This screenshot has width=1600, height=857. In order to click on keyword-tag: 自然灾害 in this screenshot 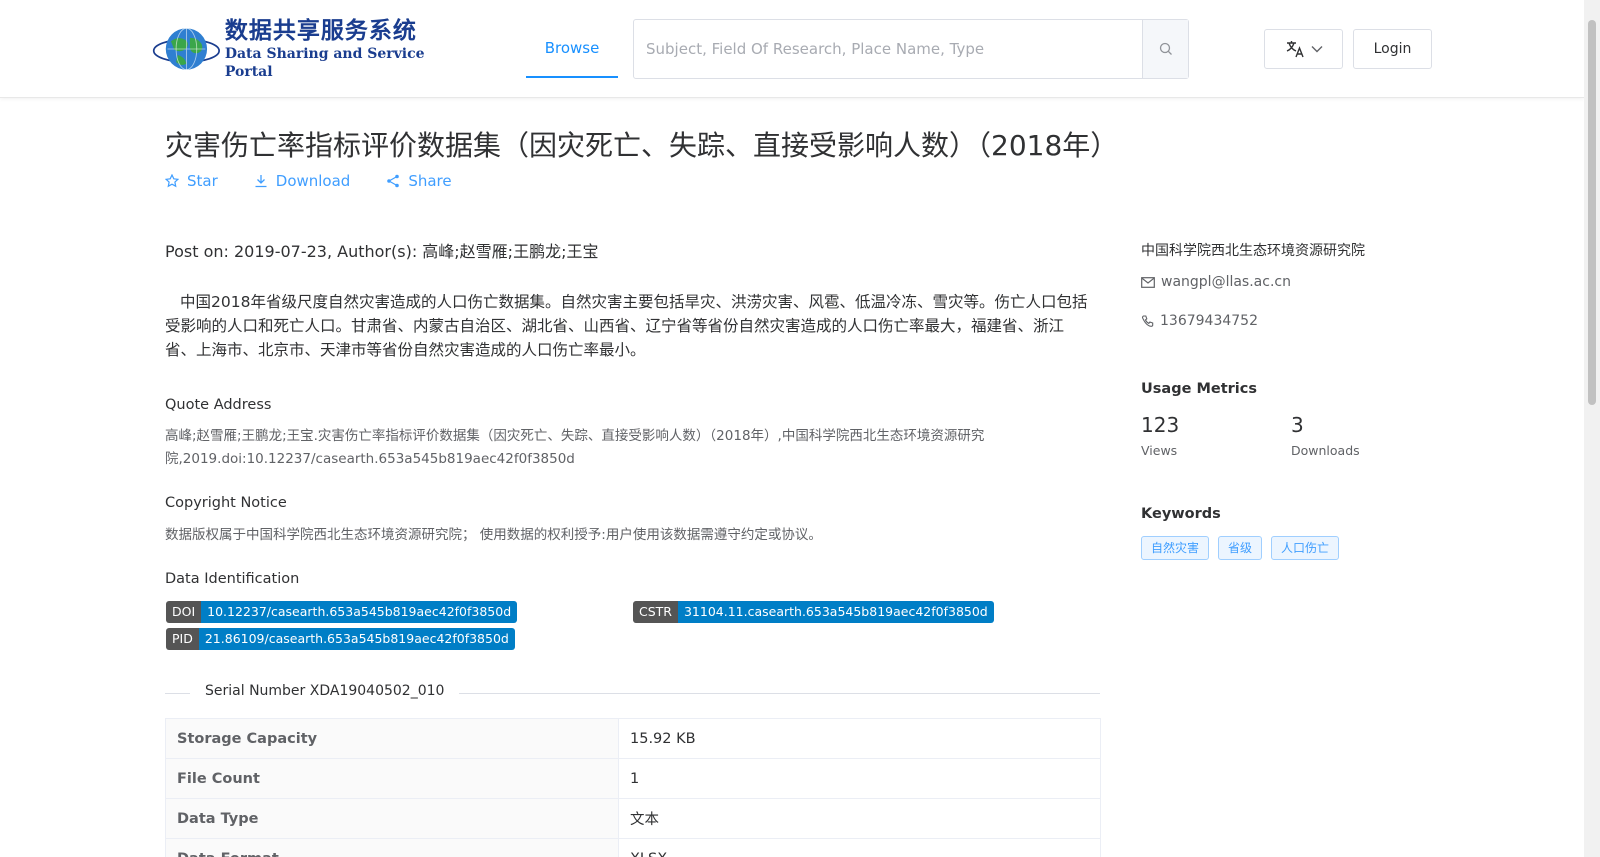, I will do `click(1175, 548)`.